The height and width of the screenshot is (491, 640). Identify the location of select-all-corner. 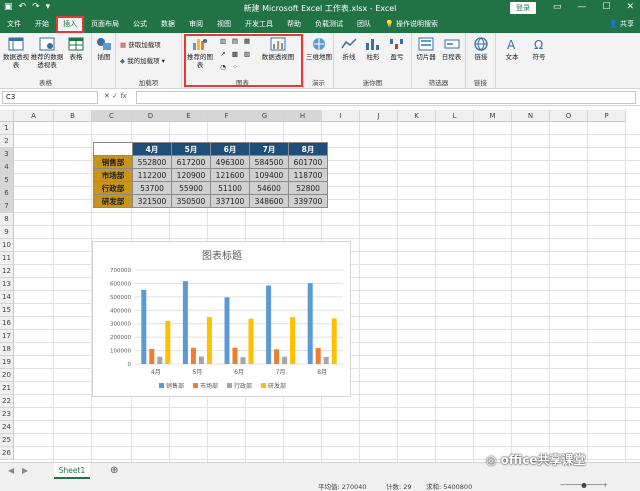
(7, 116).